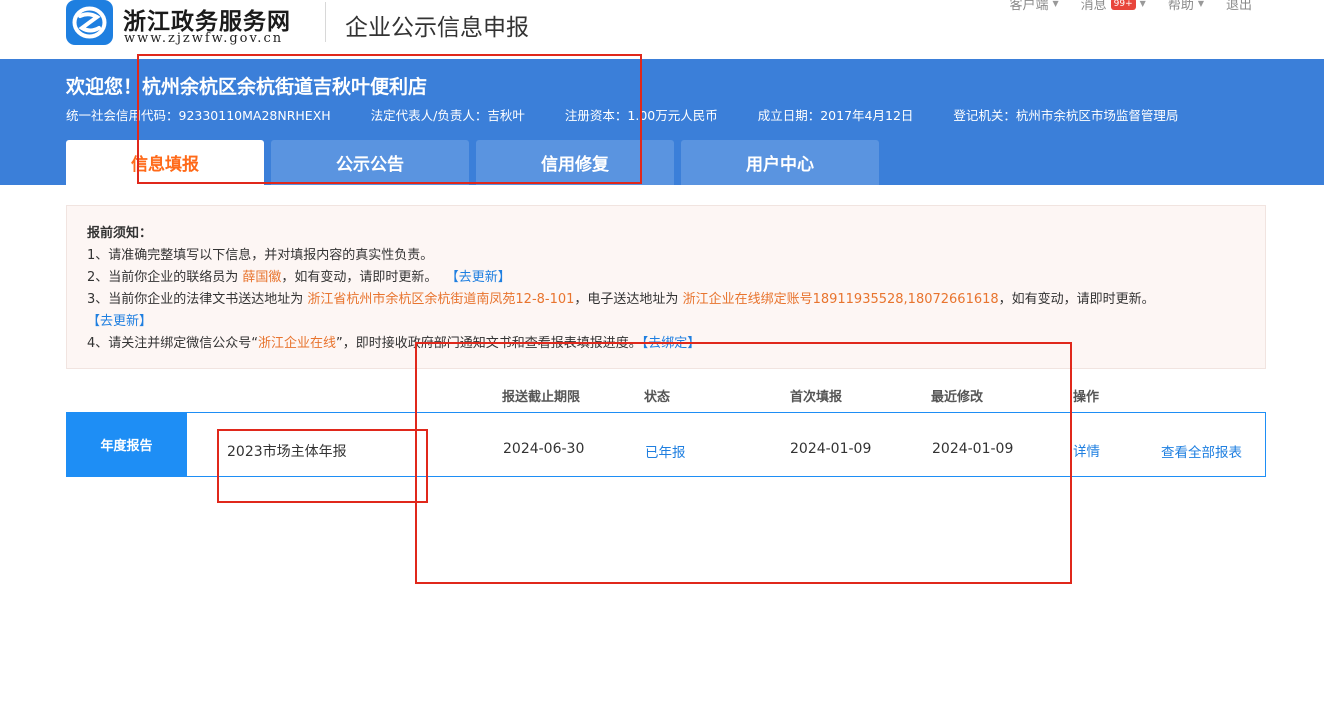 This screenshot has height=724, width=1324. Describe the element at coordinates (247, 87) in the screenshot. I see `company-welcome: 欢迎您！杭州余杭区余杭街道吉秋叶便利店` at that location.